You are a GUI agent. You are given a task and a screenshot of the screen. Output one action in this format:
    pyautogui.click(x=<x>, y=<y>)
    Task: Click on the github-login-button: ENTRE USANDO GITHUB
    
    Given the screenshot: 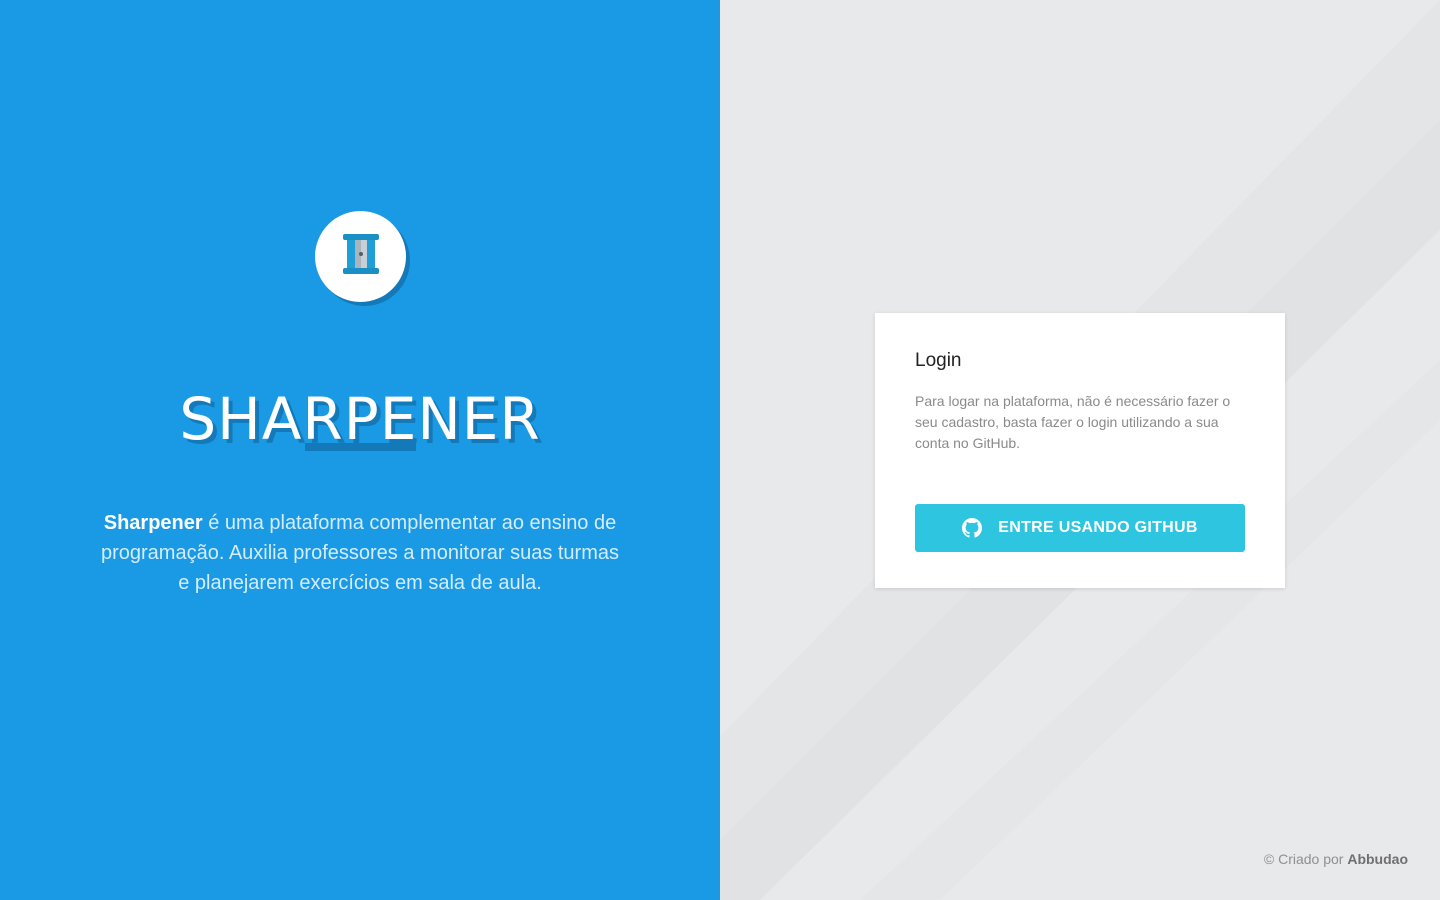 What is the action you would take?
    pyautogui.click(x=1080, y=528)
    